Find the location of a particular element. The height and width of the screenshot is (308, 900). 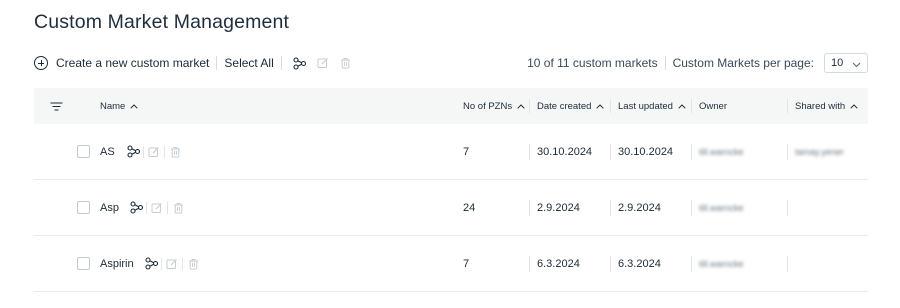

column-header-date-created-label: Date created is located at coordinates (564, 106).